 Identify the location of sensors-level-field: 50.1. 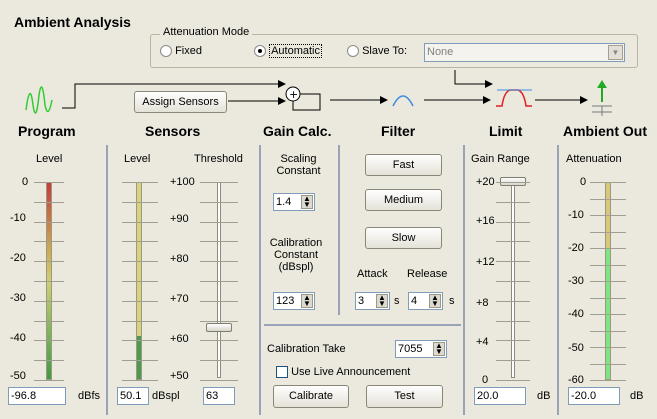
(133, 396).